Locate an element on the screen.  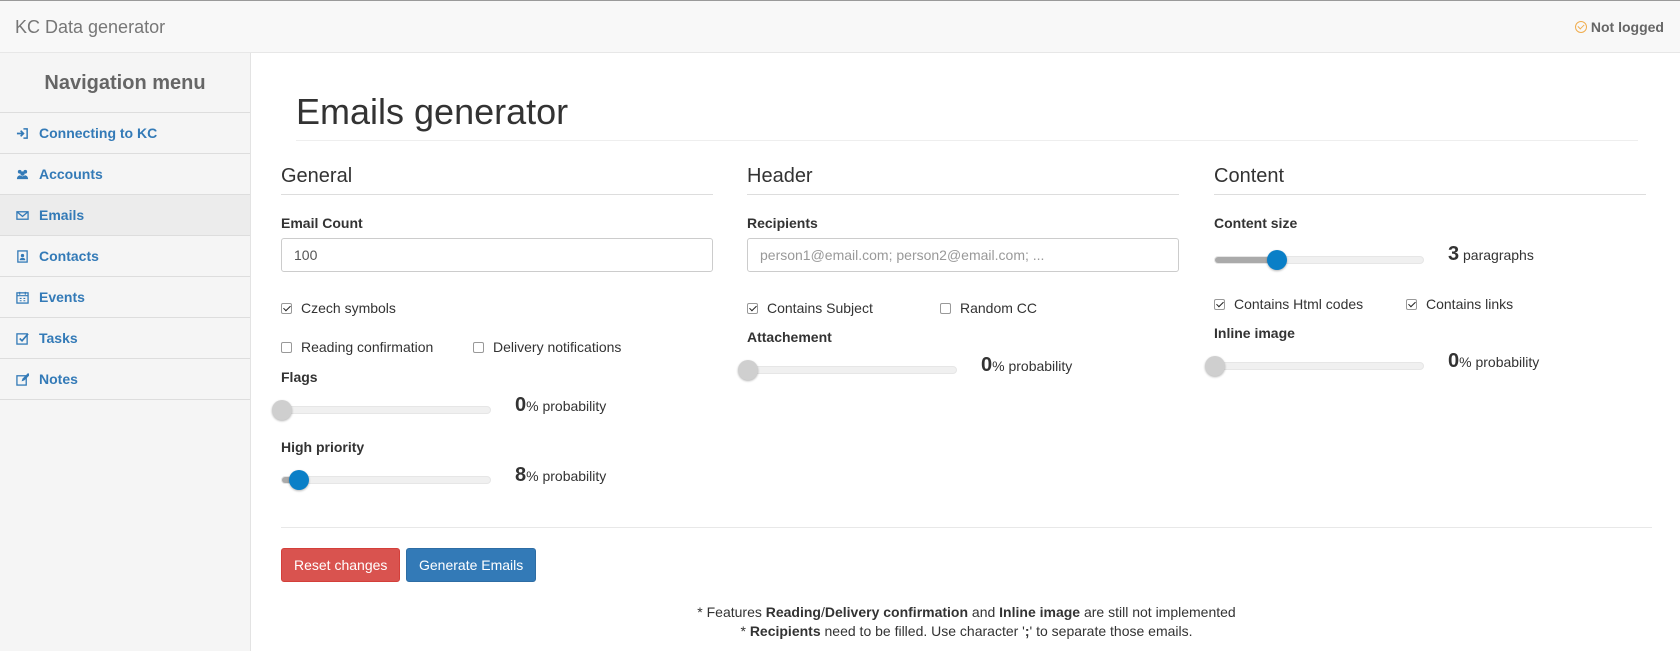
email-count-input is located at coordinates (497, 255).